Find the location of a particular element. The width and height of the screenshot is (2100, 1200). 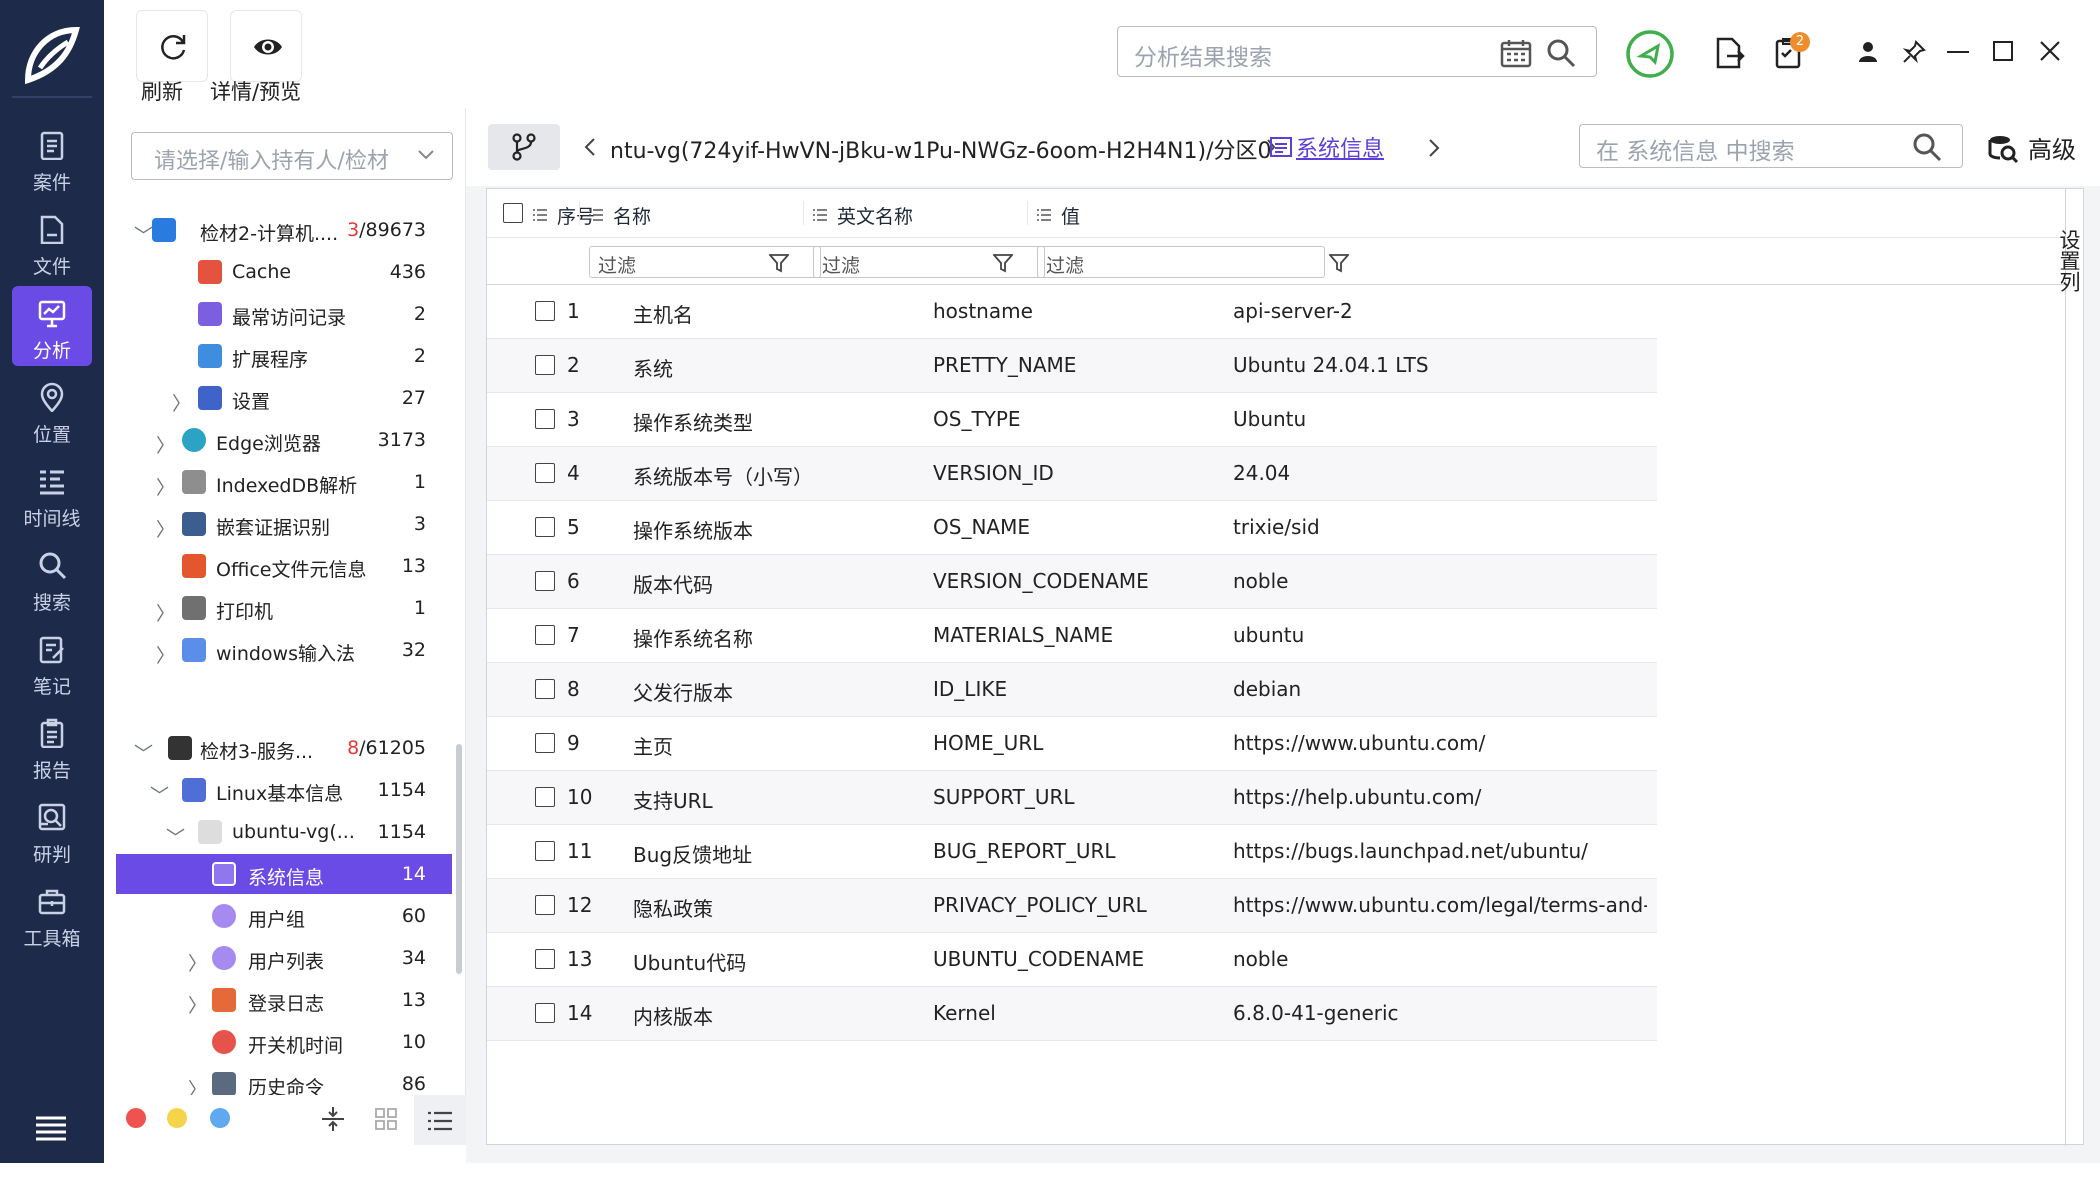

tree-node: 系统信息14 is located at coordinates (284, 874).